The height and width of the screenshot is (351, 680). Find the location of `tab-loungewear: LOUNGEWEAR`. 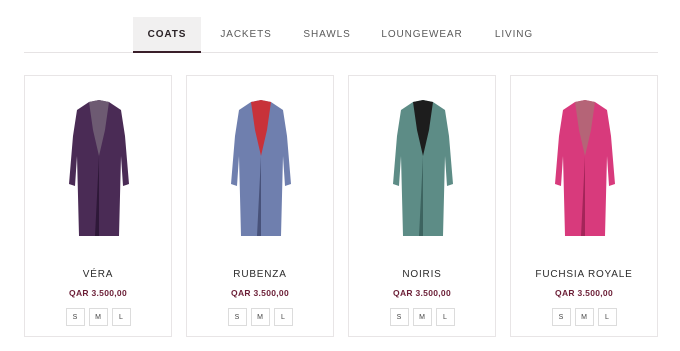

tab-loungewear: LOUNGEWEAR is located at coordinates (421, 34).